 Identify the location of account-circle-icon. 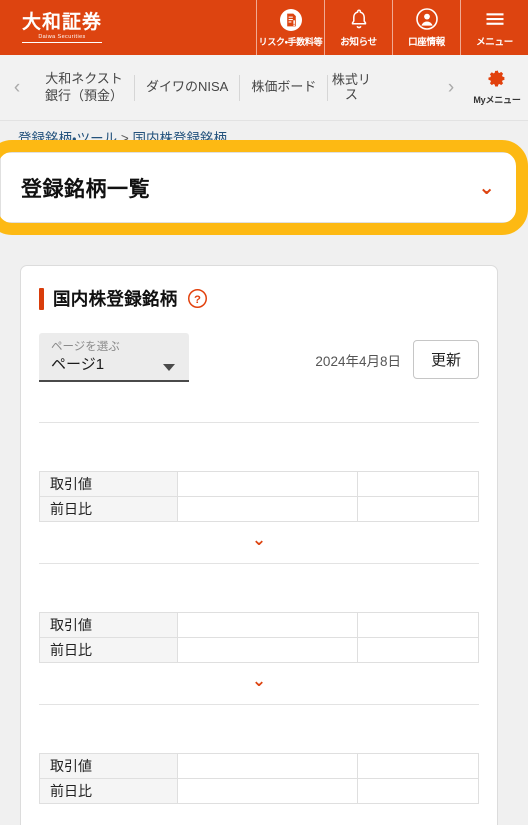
(427, 19).